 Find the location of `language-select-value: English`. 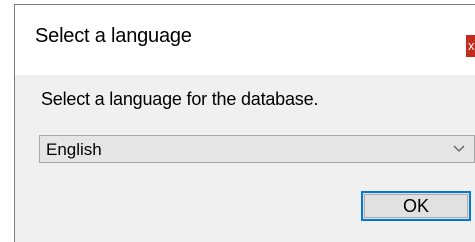

language-select-value: English is located at coordinates (74, 149).